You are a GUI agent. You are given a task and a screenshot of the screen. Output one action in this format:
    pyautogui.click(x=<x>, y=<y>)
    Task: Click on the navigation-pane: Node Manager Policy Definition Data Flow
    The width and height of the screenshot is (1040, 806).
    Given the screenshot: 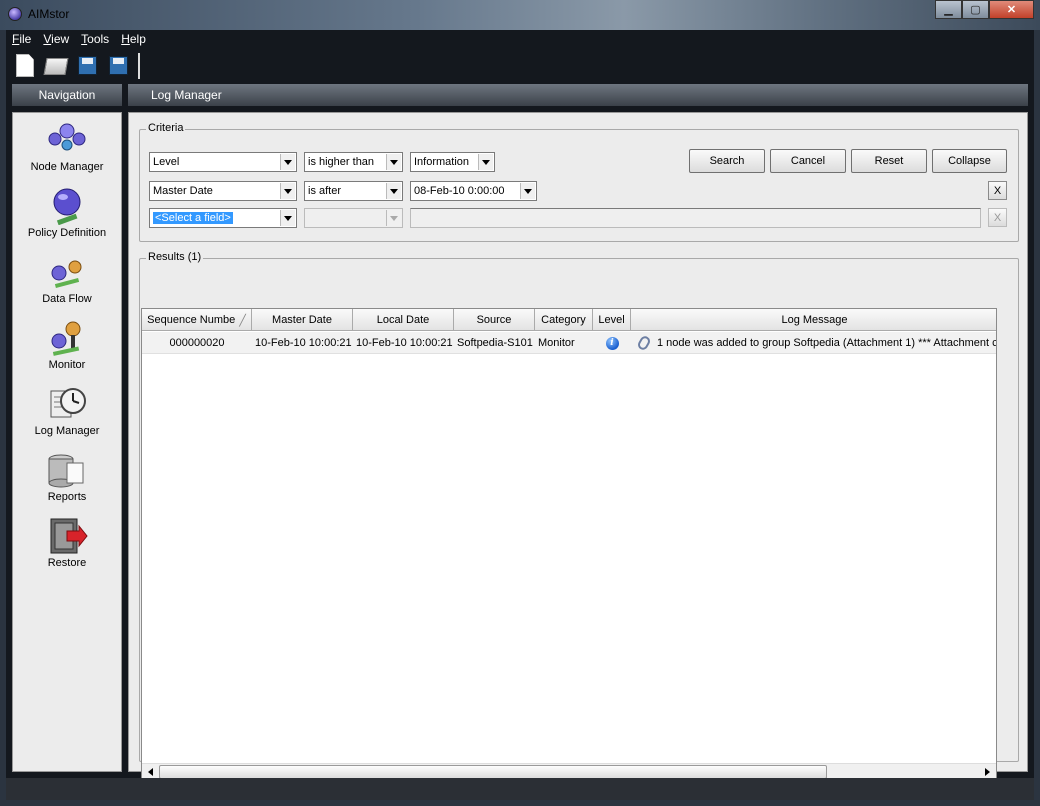 What is the action you would take?
    pyautogui.click(x=67, y=442)
    